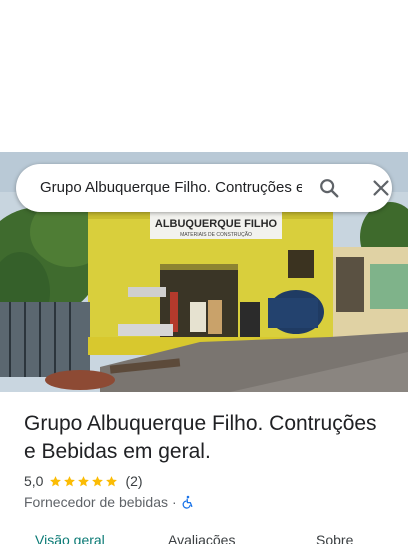 The width and height of the screenshot is (408, 544). Describe the element at coordinates (334, 538) in the screenshot. I see `tab-about: Sobre` at that location.